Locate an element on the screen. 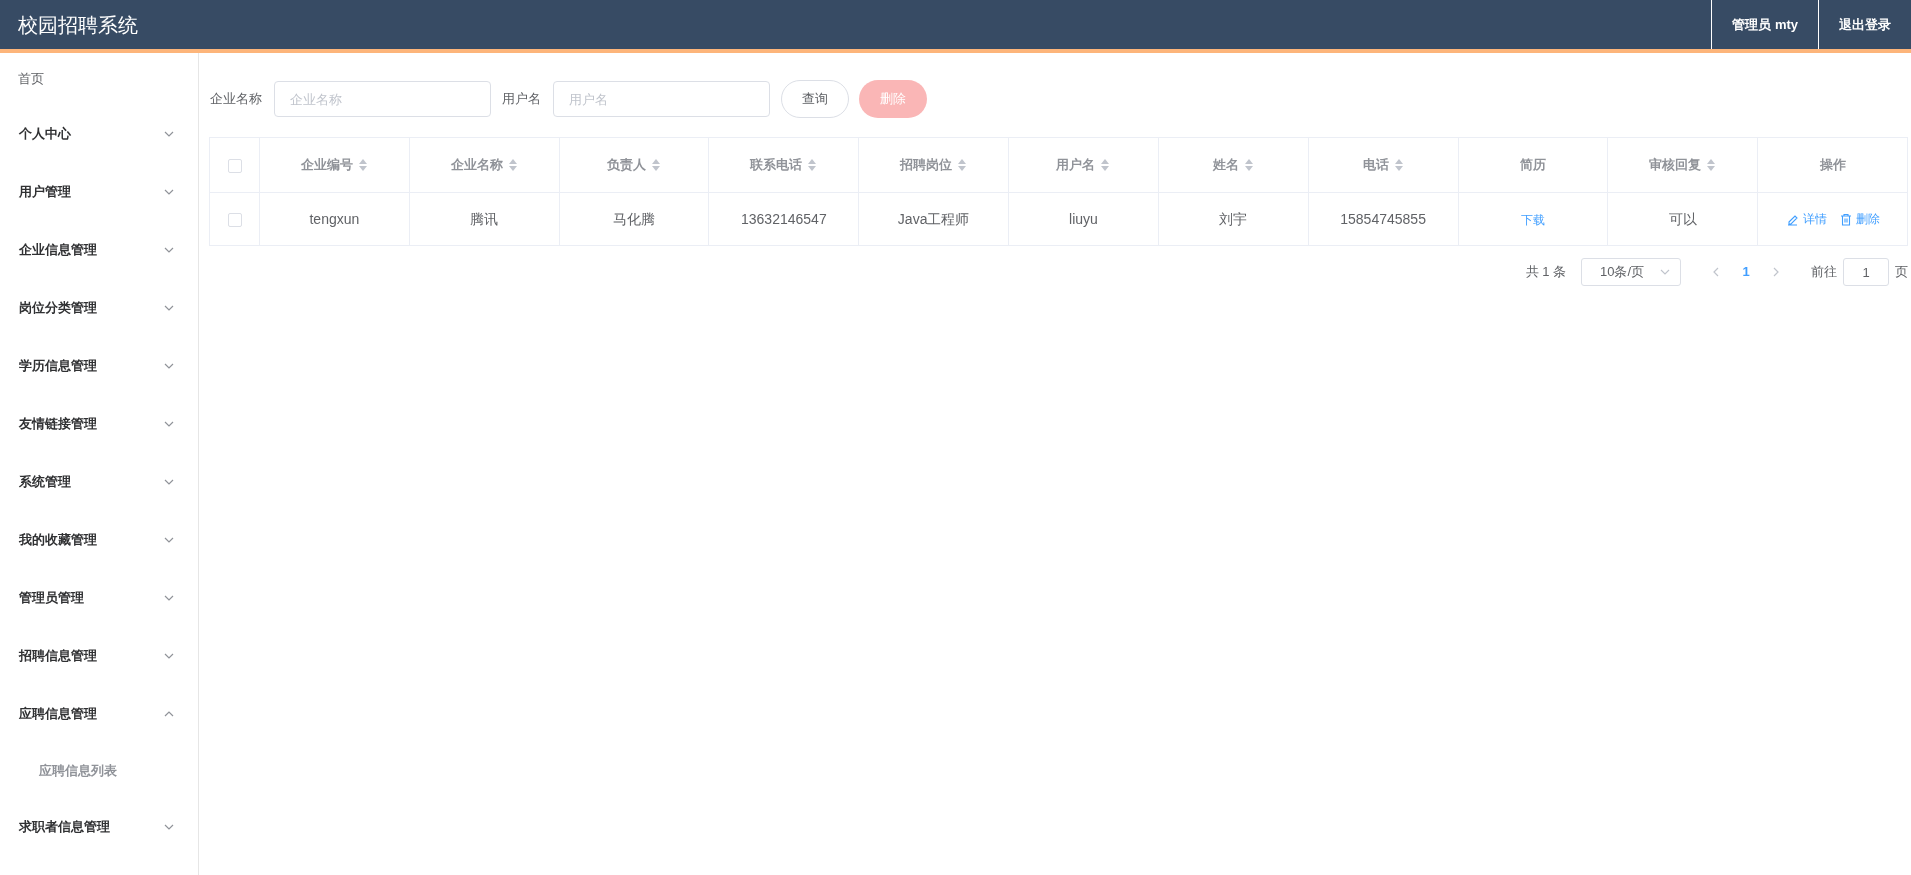  menu-item: 岗位分类管理 is located at coordinates (99, 308).